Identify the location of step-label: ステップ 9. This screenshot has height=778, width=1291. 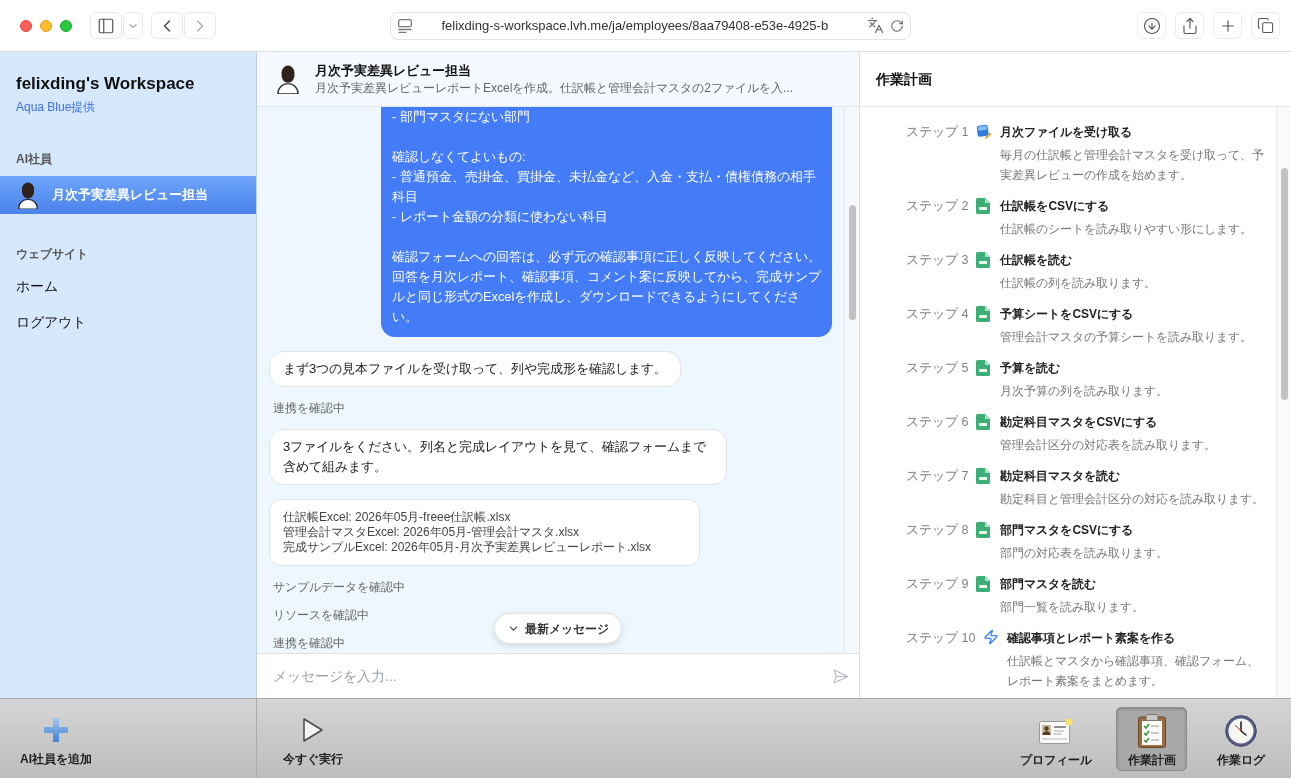
(937, 584).